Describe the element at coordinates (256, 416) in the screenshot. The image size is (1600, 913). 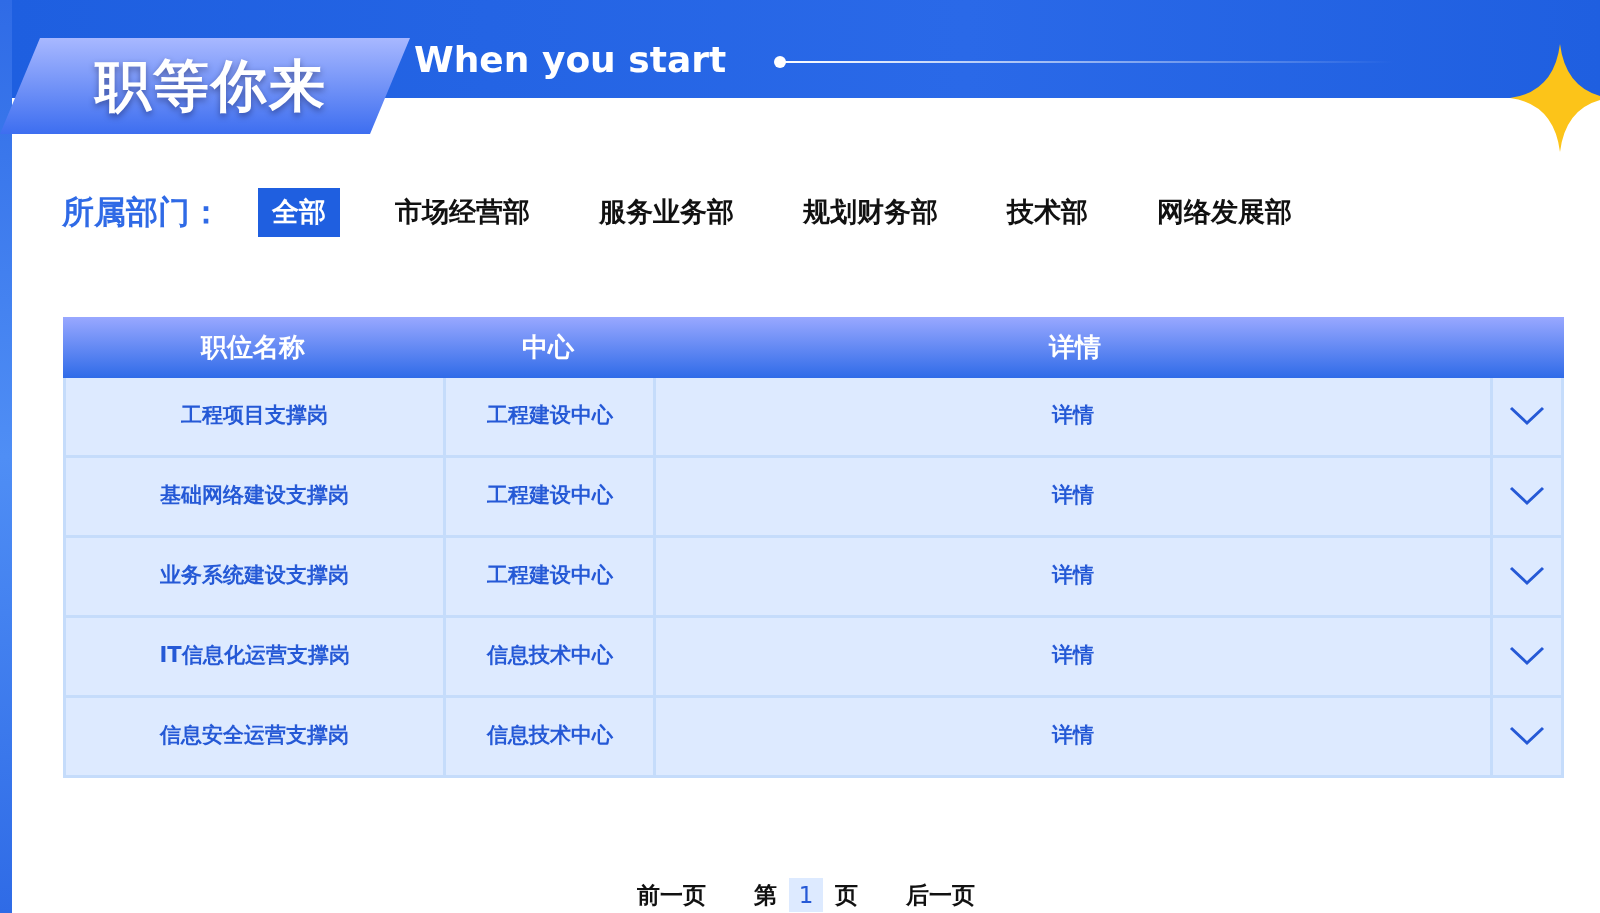
I see `position-cell: 工程项目支撑岗` at that location.